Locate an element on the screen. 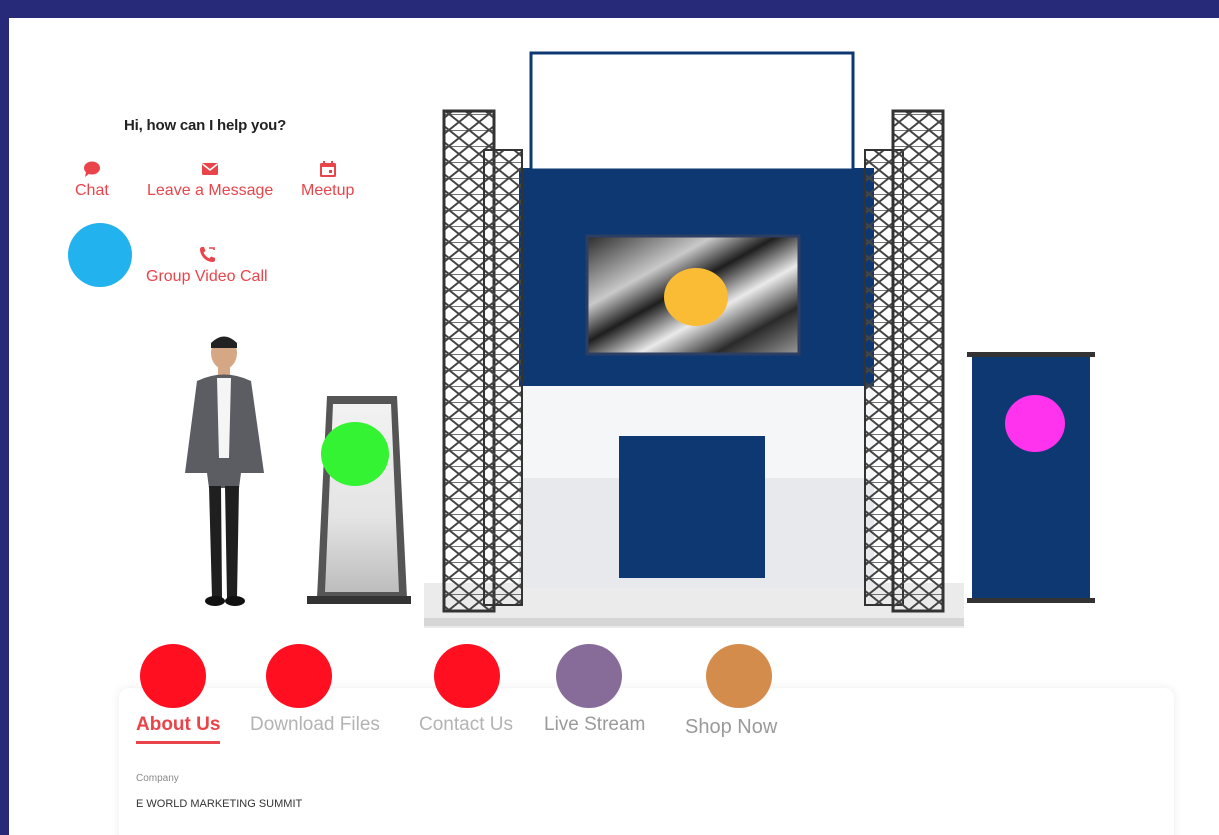  contact-us-hotspot is located at coordinates (467, 676).